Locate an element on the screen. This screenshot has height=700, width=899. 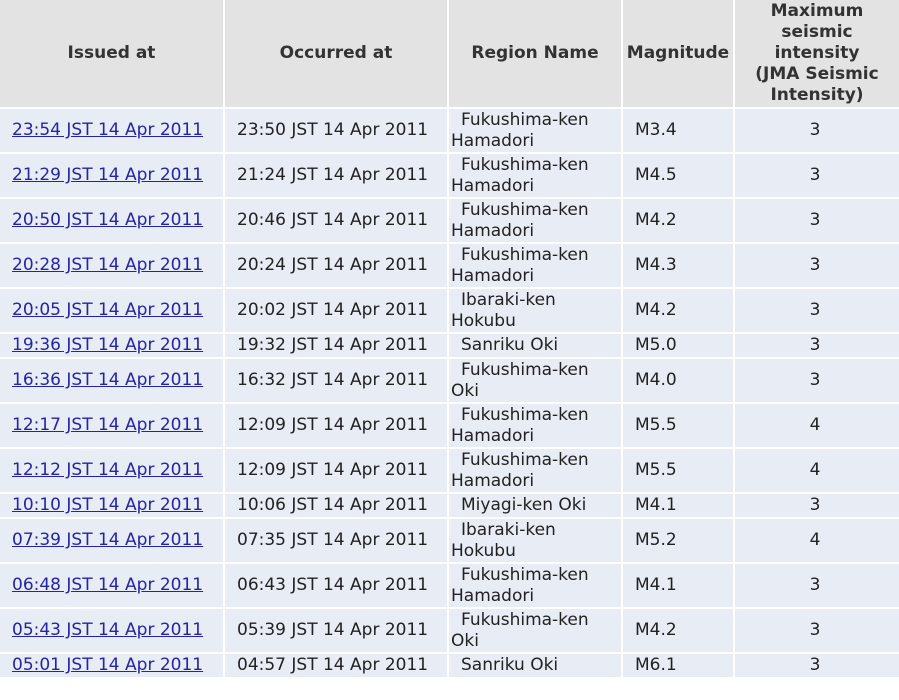
issued-cell: 16:36 JST 14 Apr 2011 is located at coordinates (112, 380).